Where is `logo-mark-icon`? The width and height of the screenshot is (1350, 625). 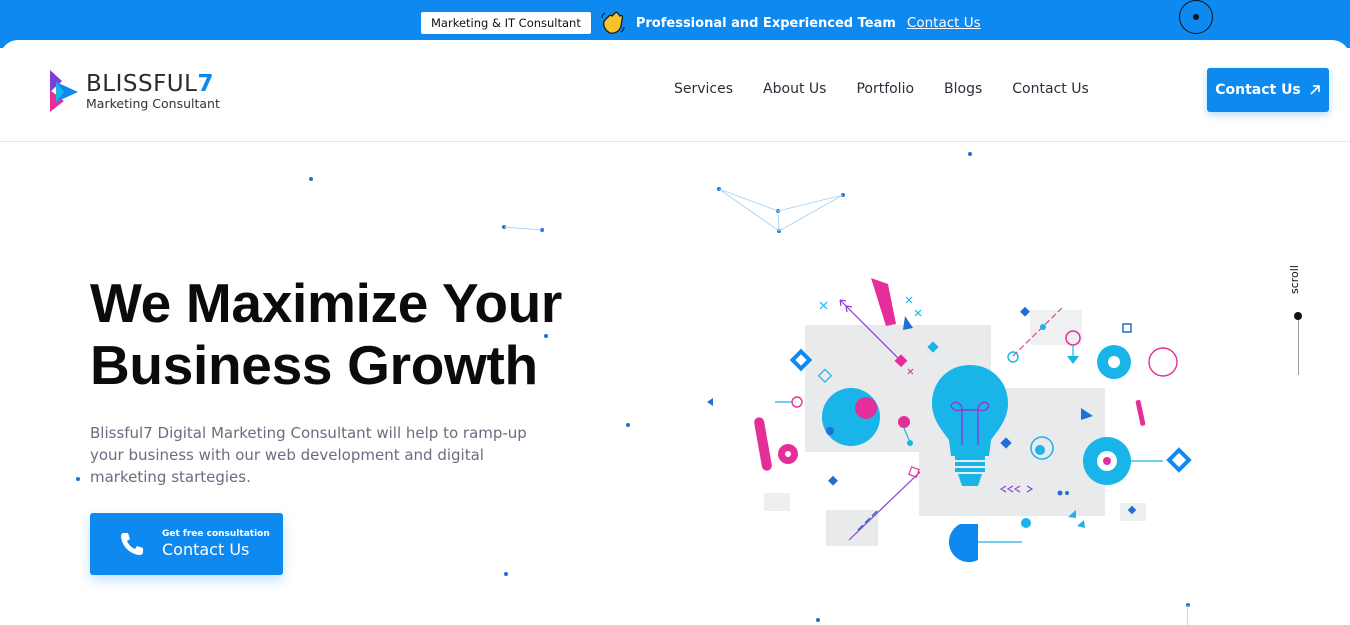 logo-mark-icon is located at coordinates (64, 91).